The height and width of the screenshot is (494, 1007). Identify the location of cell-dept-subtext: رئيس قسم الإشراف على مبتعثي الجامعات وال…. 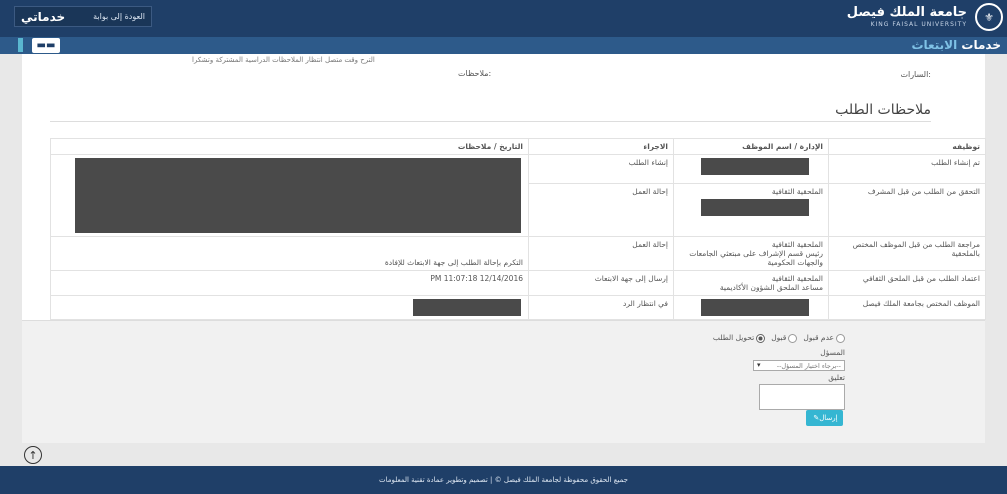
(756, 258).